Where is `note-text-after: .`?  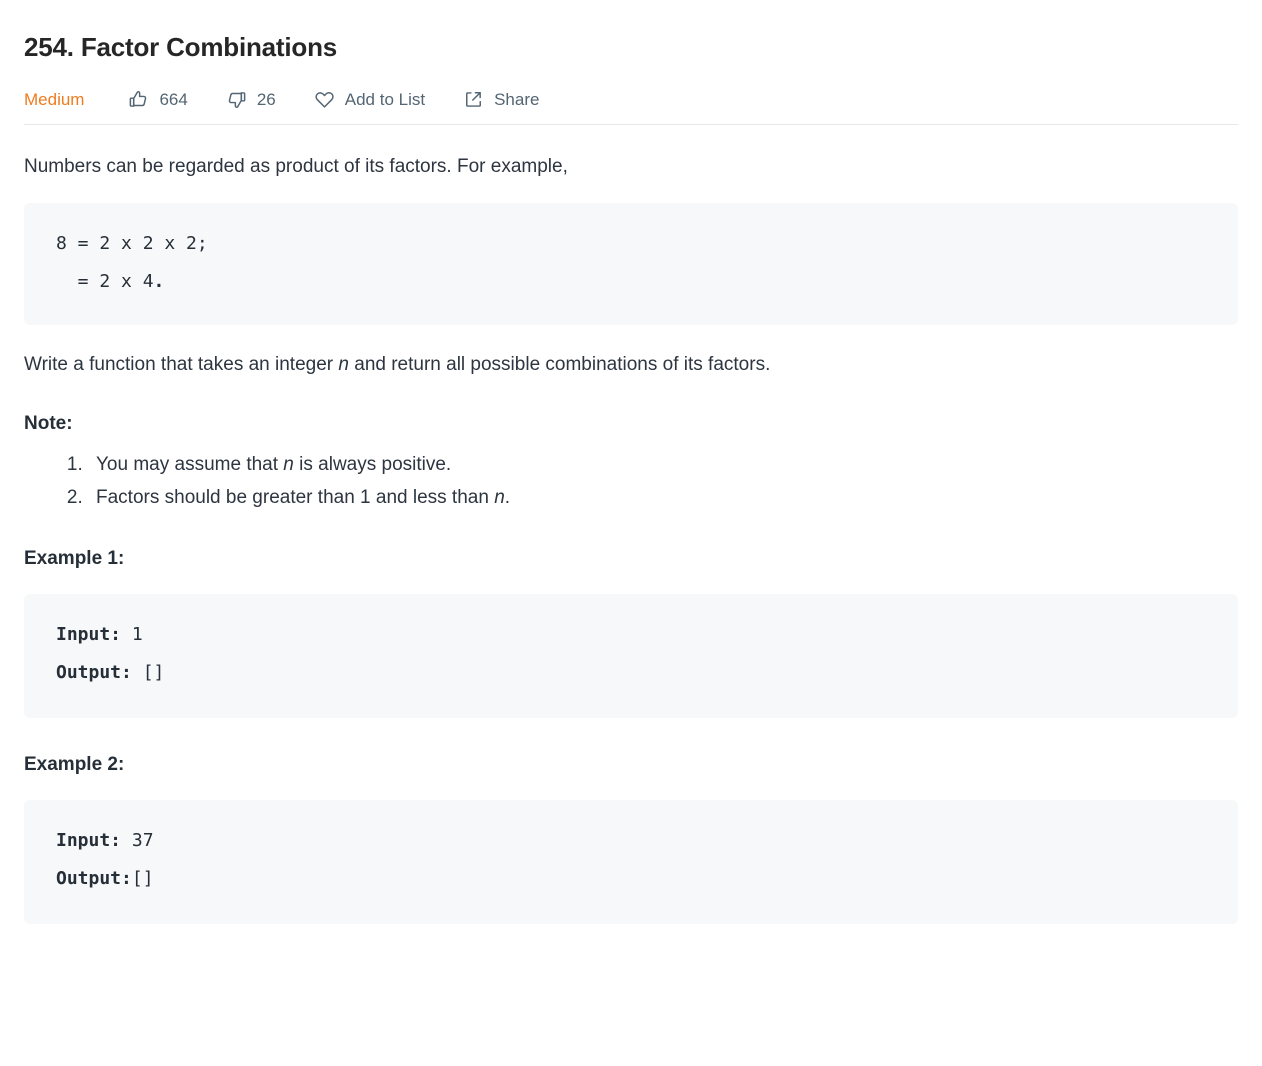 note-text-after: . is located at coordinates (507, 497).